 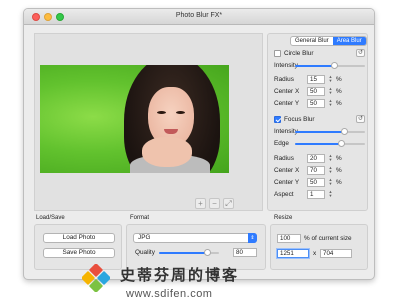 What do you see at coordinates (287, 91) in the screenshot?
I see `circle-center-x-label: Center X` at bounding box center [287, 91].